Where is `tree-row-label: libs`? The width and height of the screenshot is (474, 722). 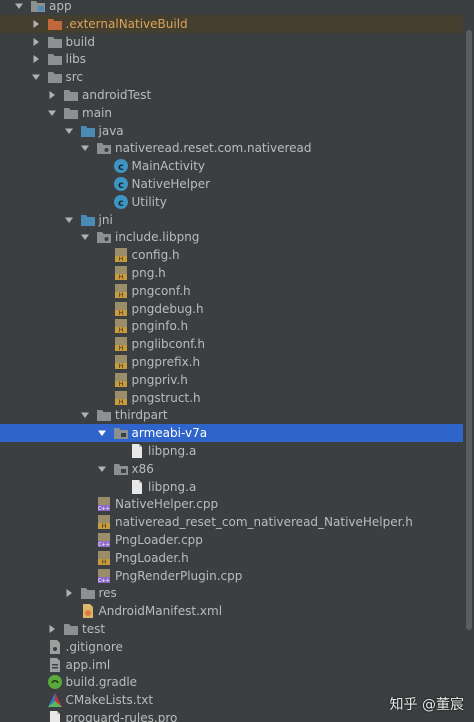 tree-row-label: libs is located at coordinates (76, 59).